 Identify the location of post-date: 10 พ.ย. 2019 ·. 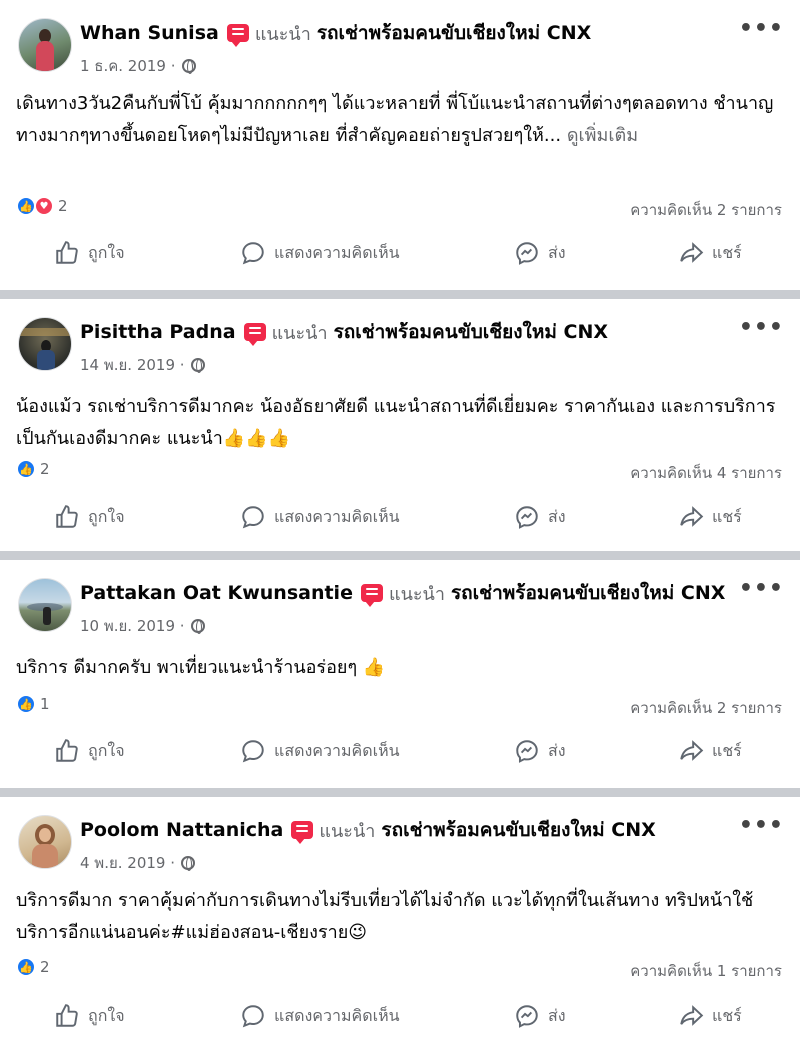
(132, 626).